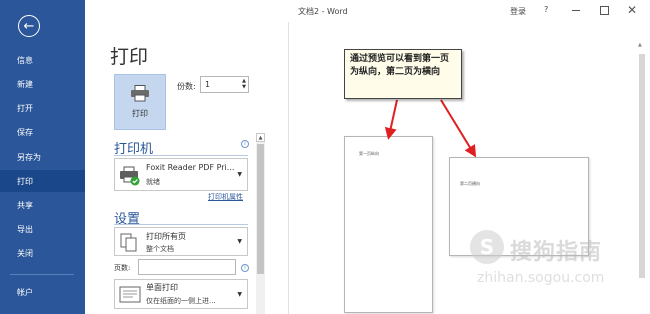  I want to click on sidebar-item-label: 另存为, so click(29, 157).